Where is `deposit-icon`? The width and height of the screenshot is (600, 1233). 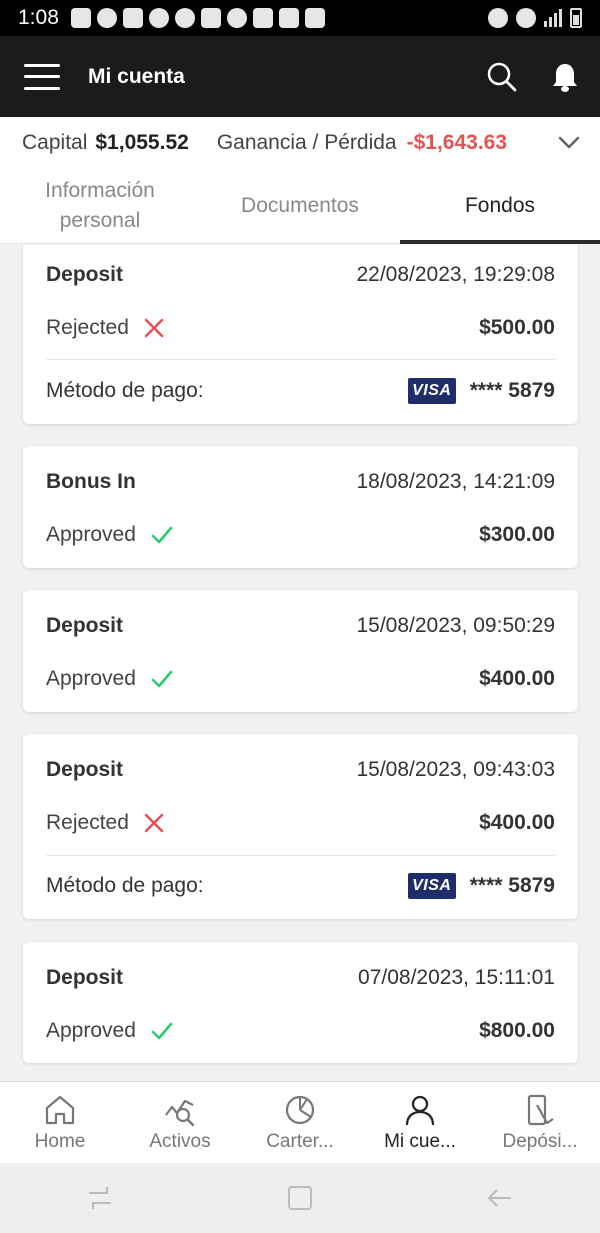 deposit-icon is located at coordinates (540, 1109).